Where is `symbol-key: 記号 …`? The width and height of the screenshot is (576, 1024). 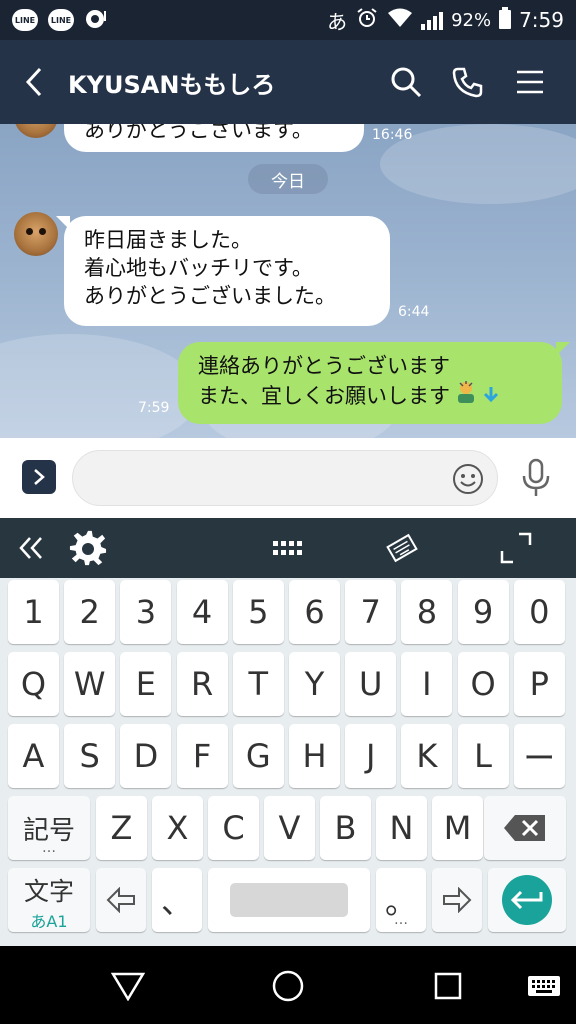 symbol-key: 記号 … is located at coordinates (49, 828).